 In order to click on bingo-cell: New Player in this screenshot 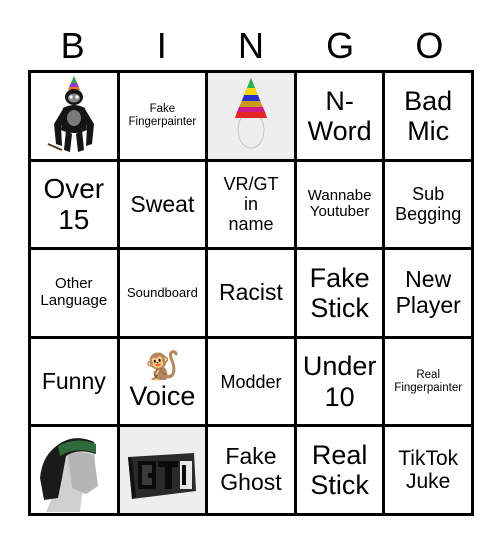, I will do `click(428, 293)`.